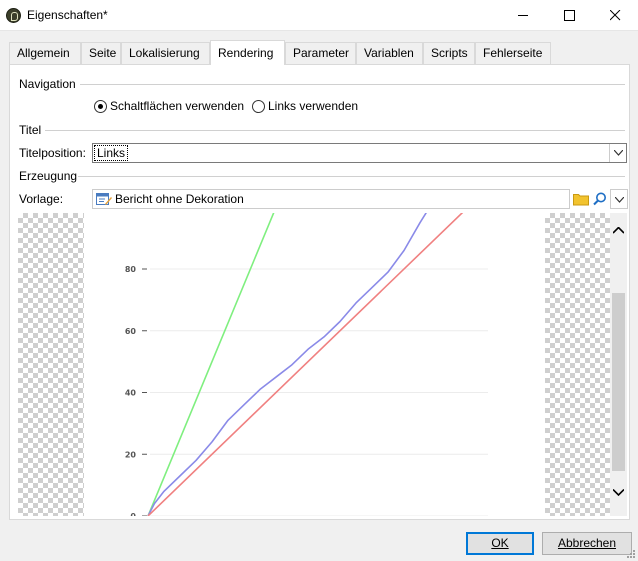 This screenshot has width=638, height=561. I want to click on minimize-icon, so click(523, 15).